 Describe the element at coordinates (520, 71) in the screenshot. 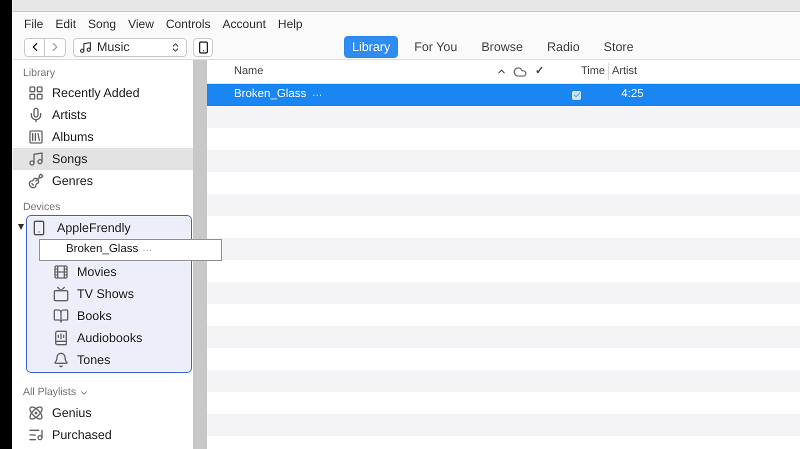

I see `cloud-icon` at that location.